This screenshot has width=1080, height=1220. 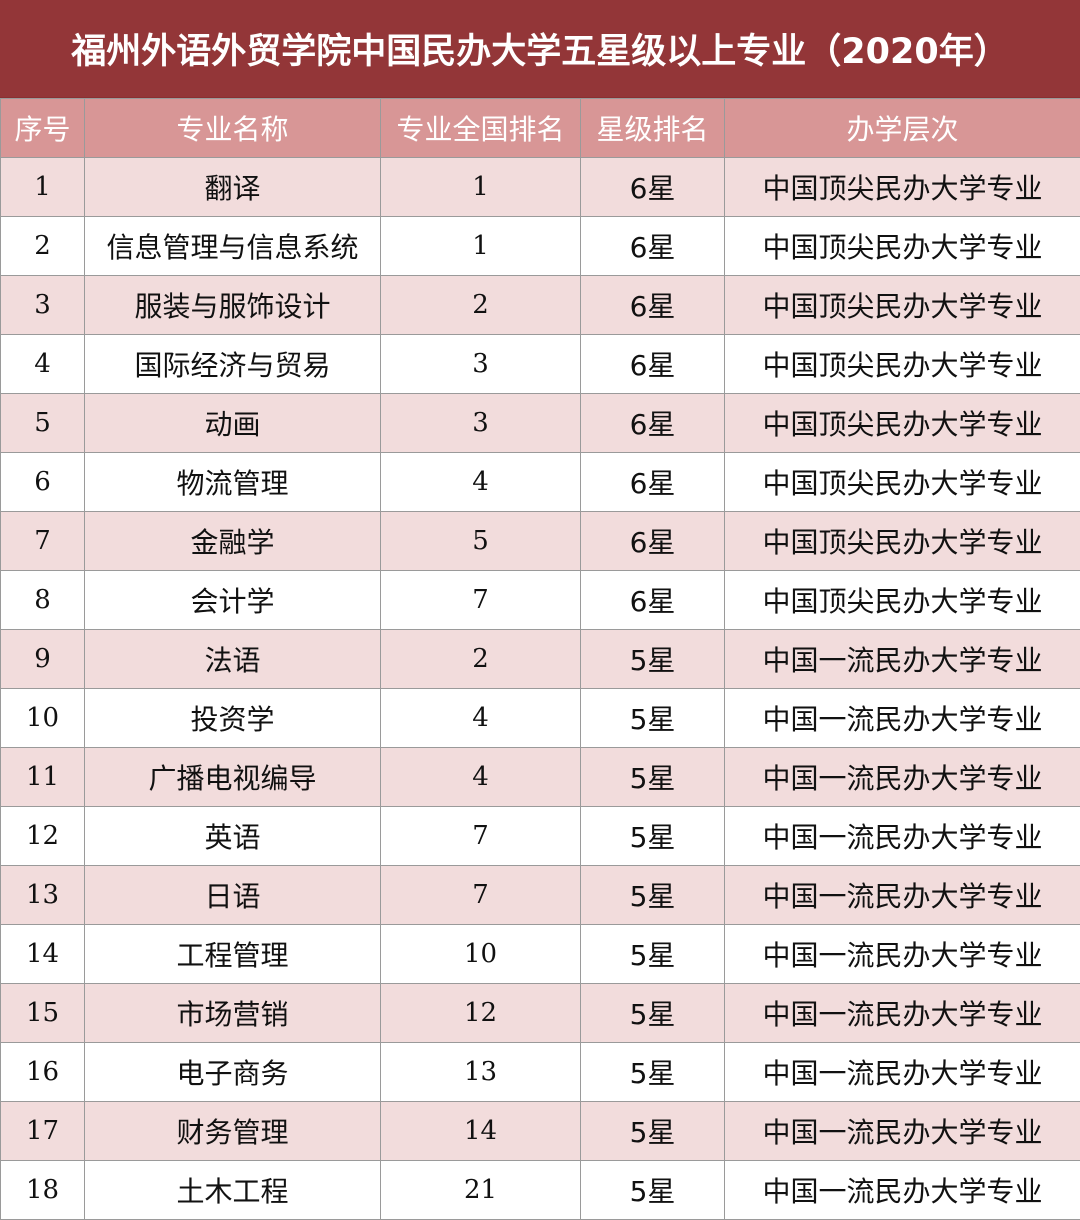 I want to click on table-row: 3 服装与服饰设计 2 6星 中国顶尖民办大学专业, so click(x=540, y=305).